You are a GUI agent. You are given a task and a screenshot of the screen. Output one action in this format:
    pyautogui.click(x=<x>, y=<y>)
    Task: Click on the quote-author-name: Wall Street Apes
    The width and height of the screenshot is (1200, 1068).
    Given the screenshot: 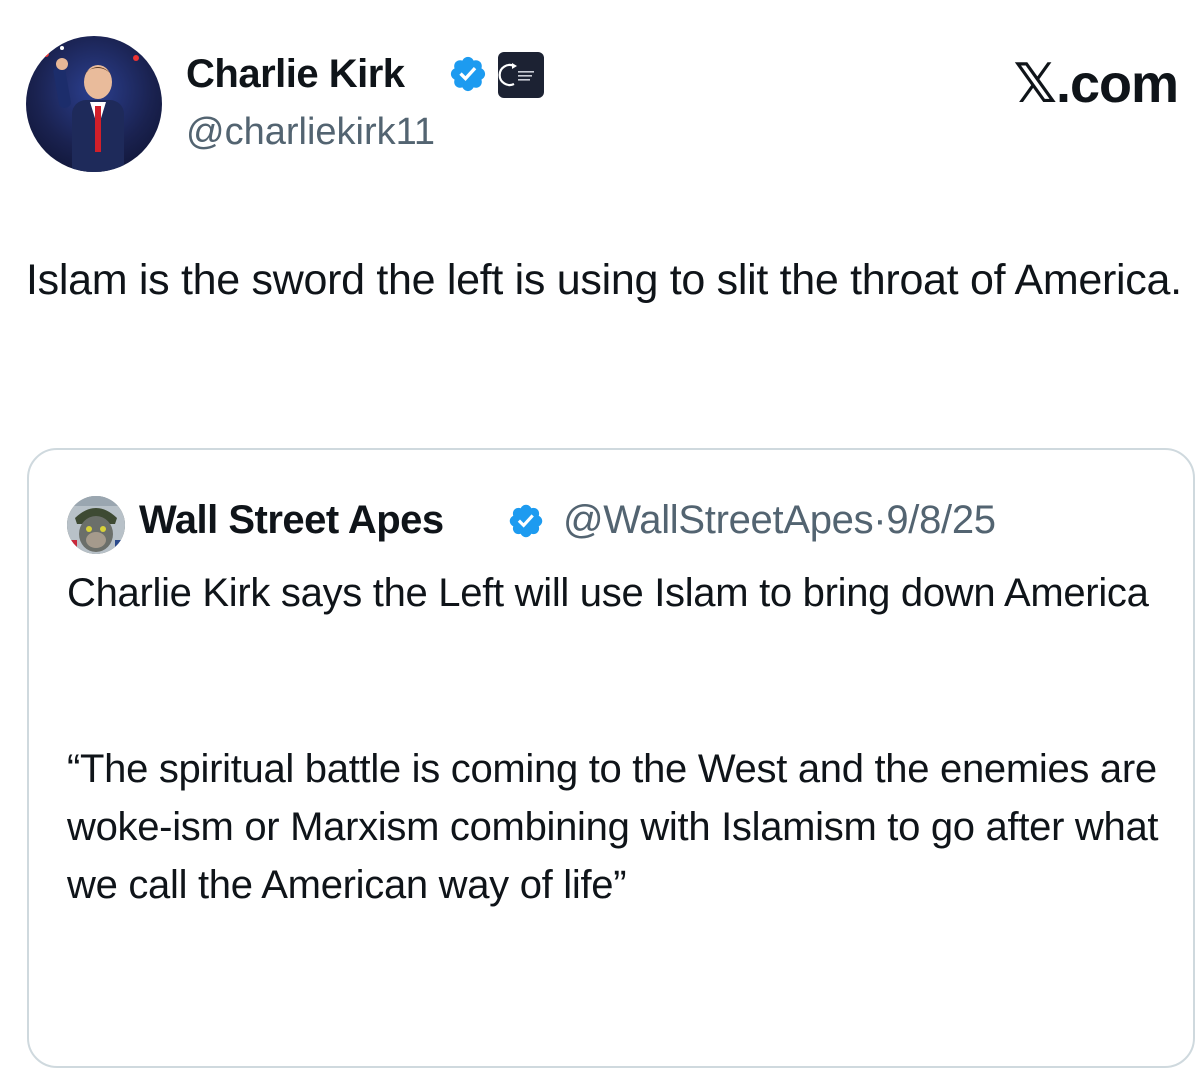 What is the action you would take?
    pyautogui.click(x=291, y=520)
    